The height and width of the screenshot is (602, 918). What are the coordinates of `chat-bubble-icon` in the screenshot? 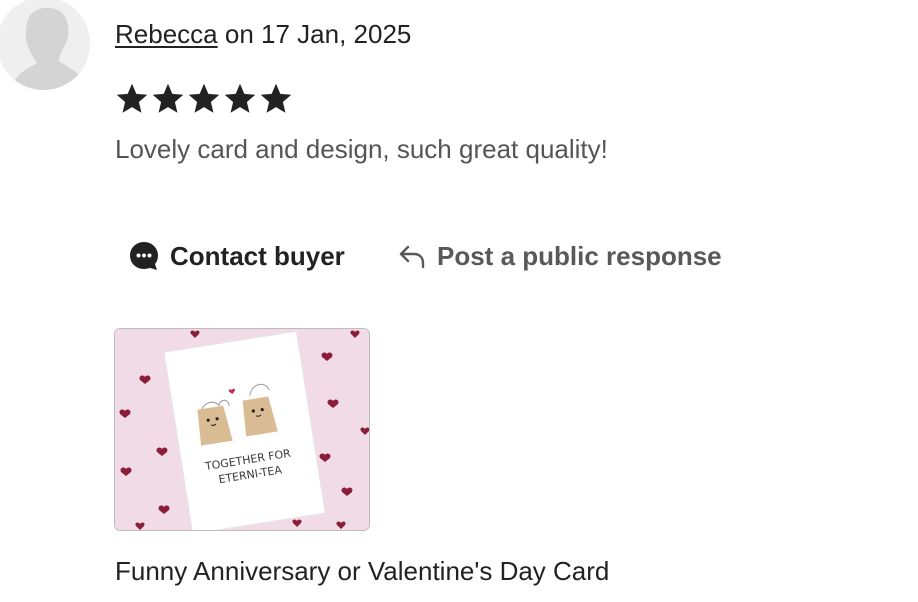 It's located at (144, 256).